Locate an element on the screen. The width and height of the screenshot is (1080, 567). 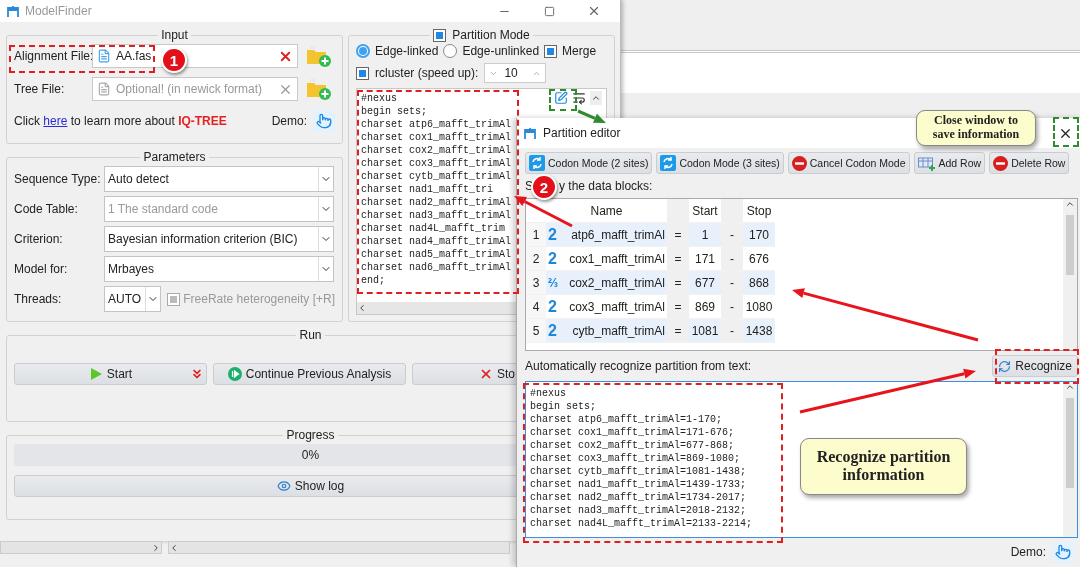
code-line: charset cox2_mafft_trimAl=677-868; is located at coordinates (632, 445).